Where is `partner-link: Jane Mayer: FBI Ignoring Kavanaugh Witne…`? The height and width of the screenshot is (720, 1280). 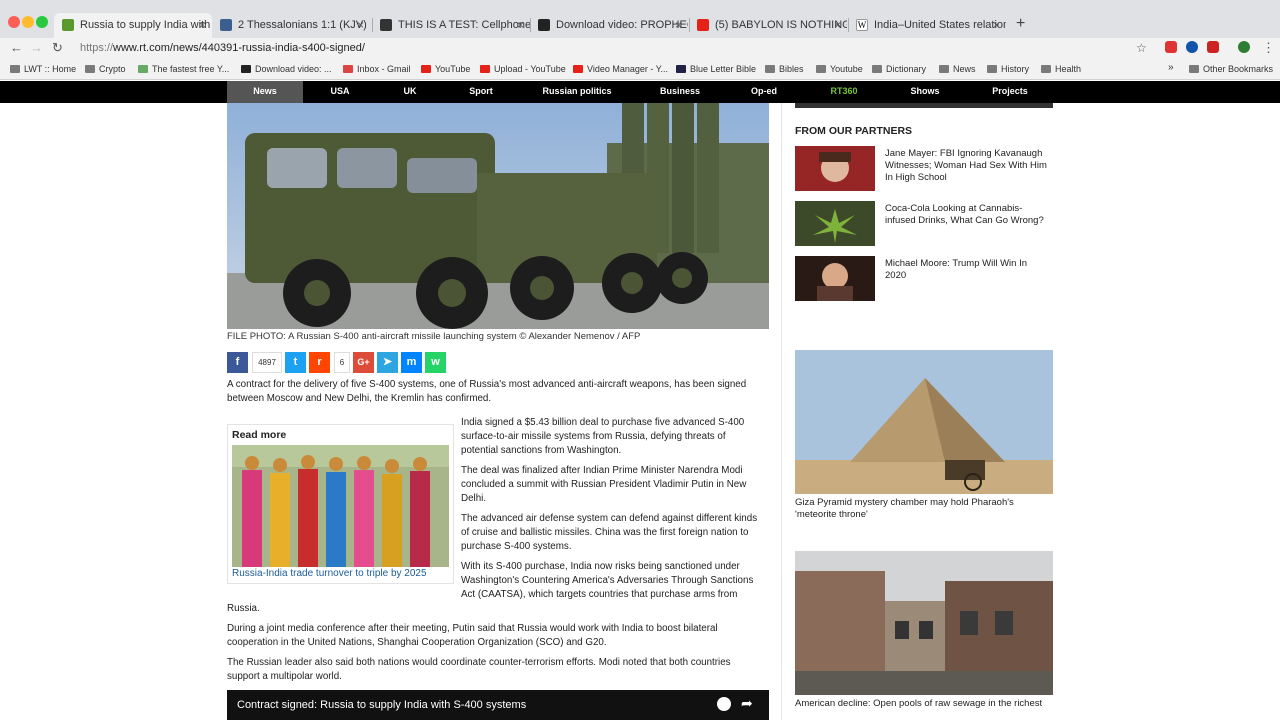
partner-link: Jane Mayer: FBI Ignoring Kavanaugh Witne… is located at coordinates (967, 166).